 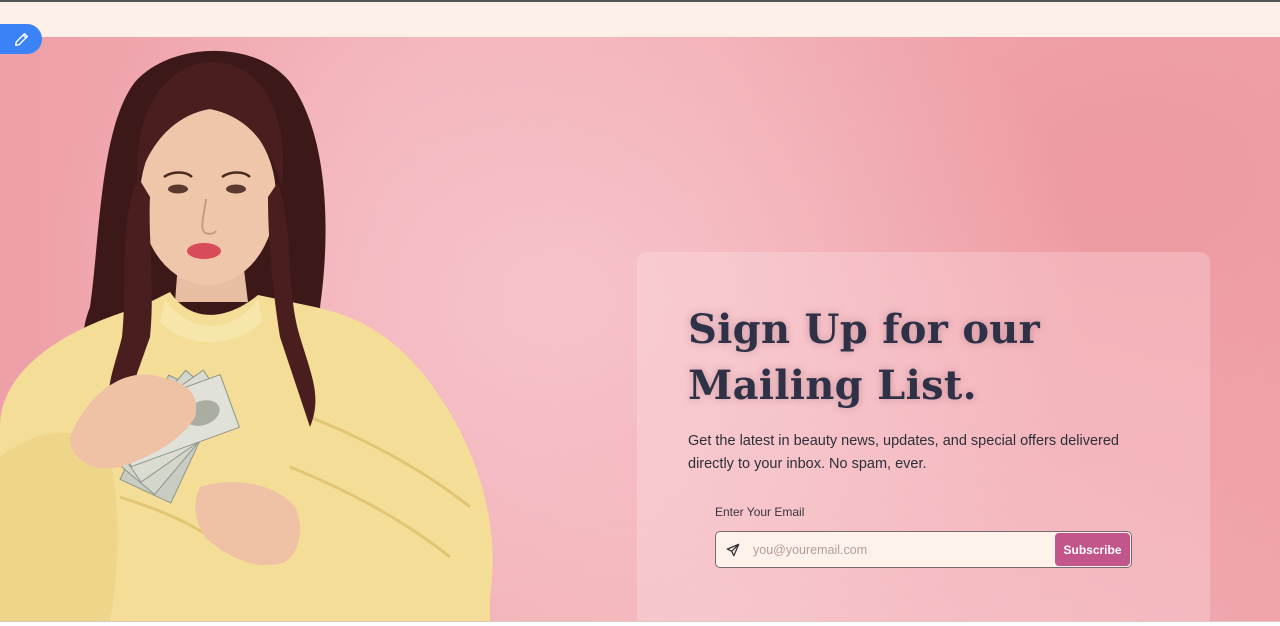 I want to click on top-bar, so click(x=640, y=19).